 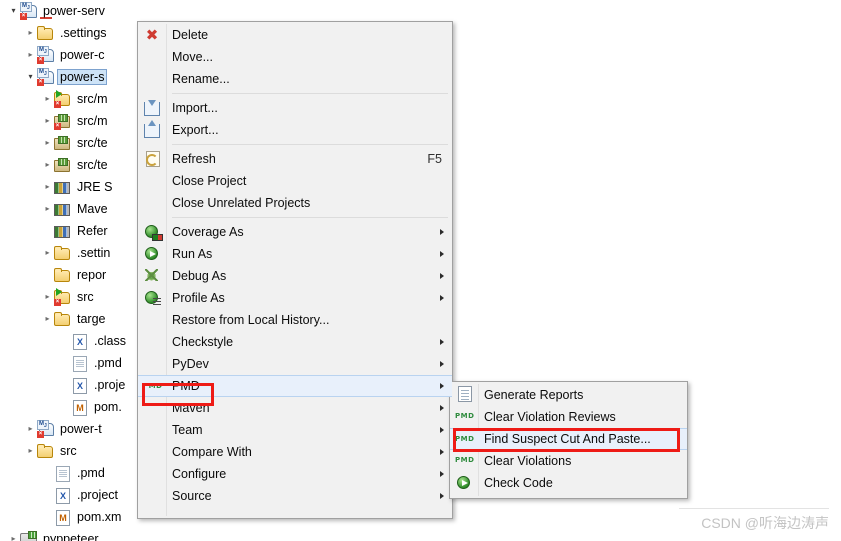 What do you see at coordinates (80, 297) in the screenshot?
I see `tree-item: ▸ × src` at bounding box center [80, 297].